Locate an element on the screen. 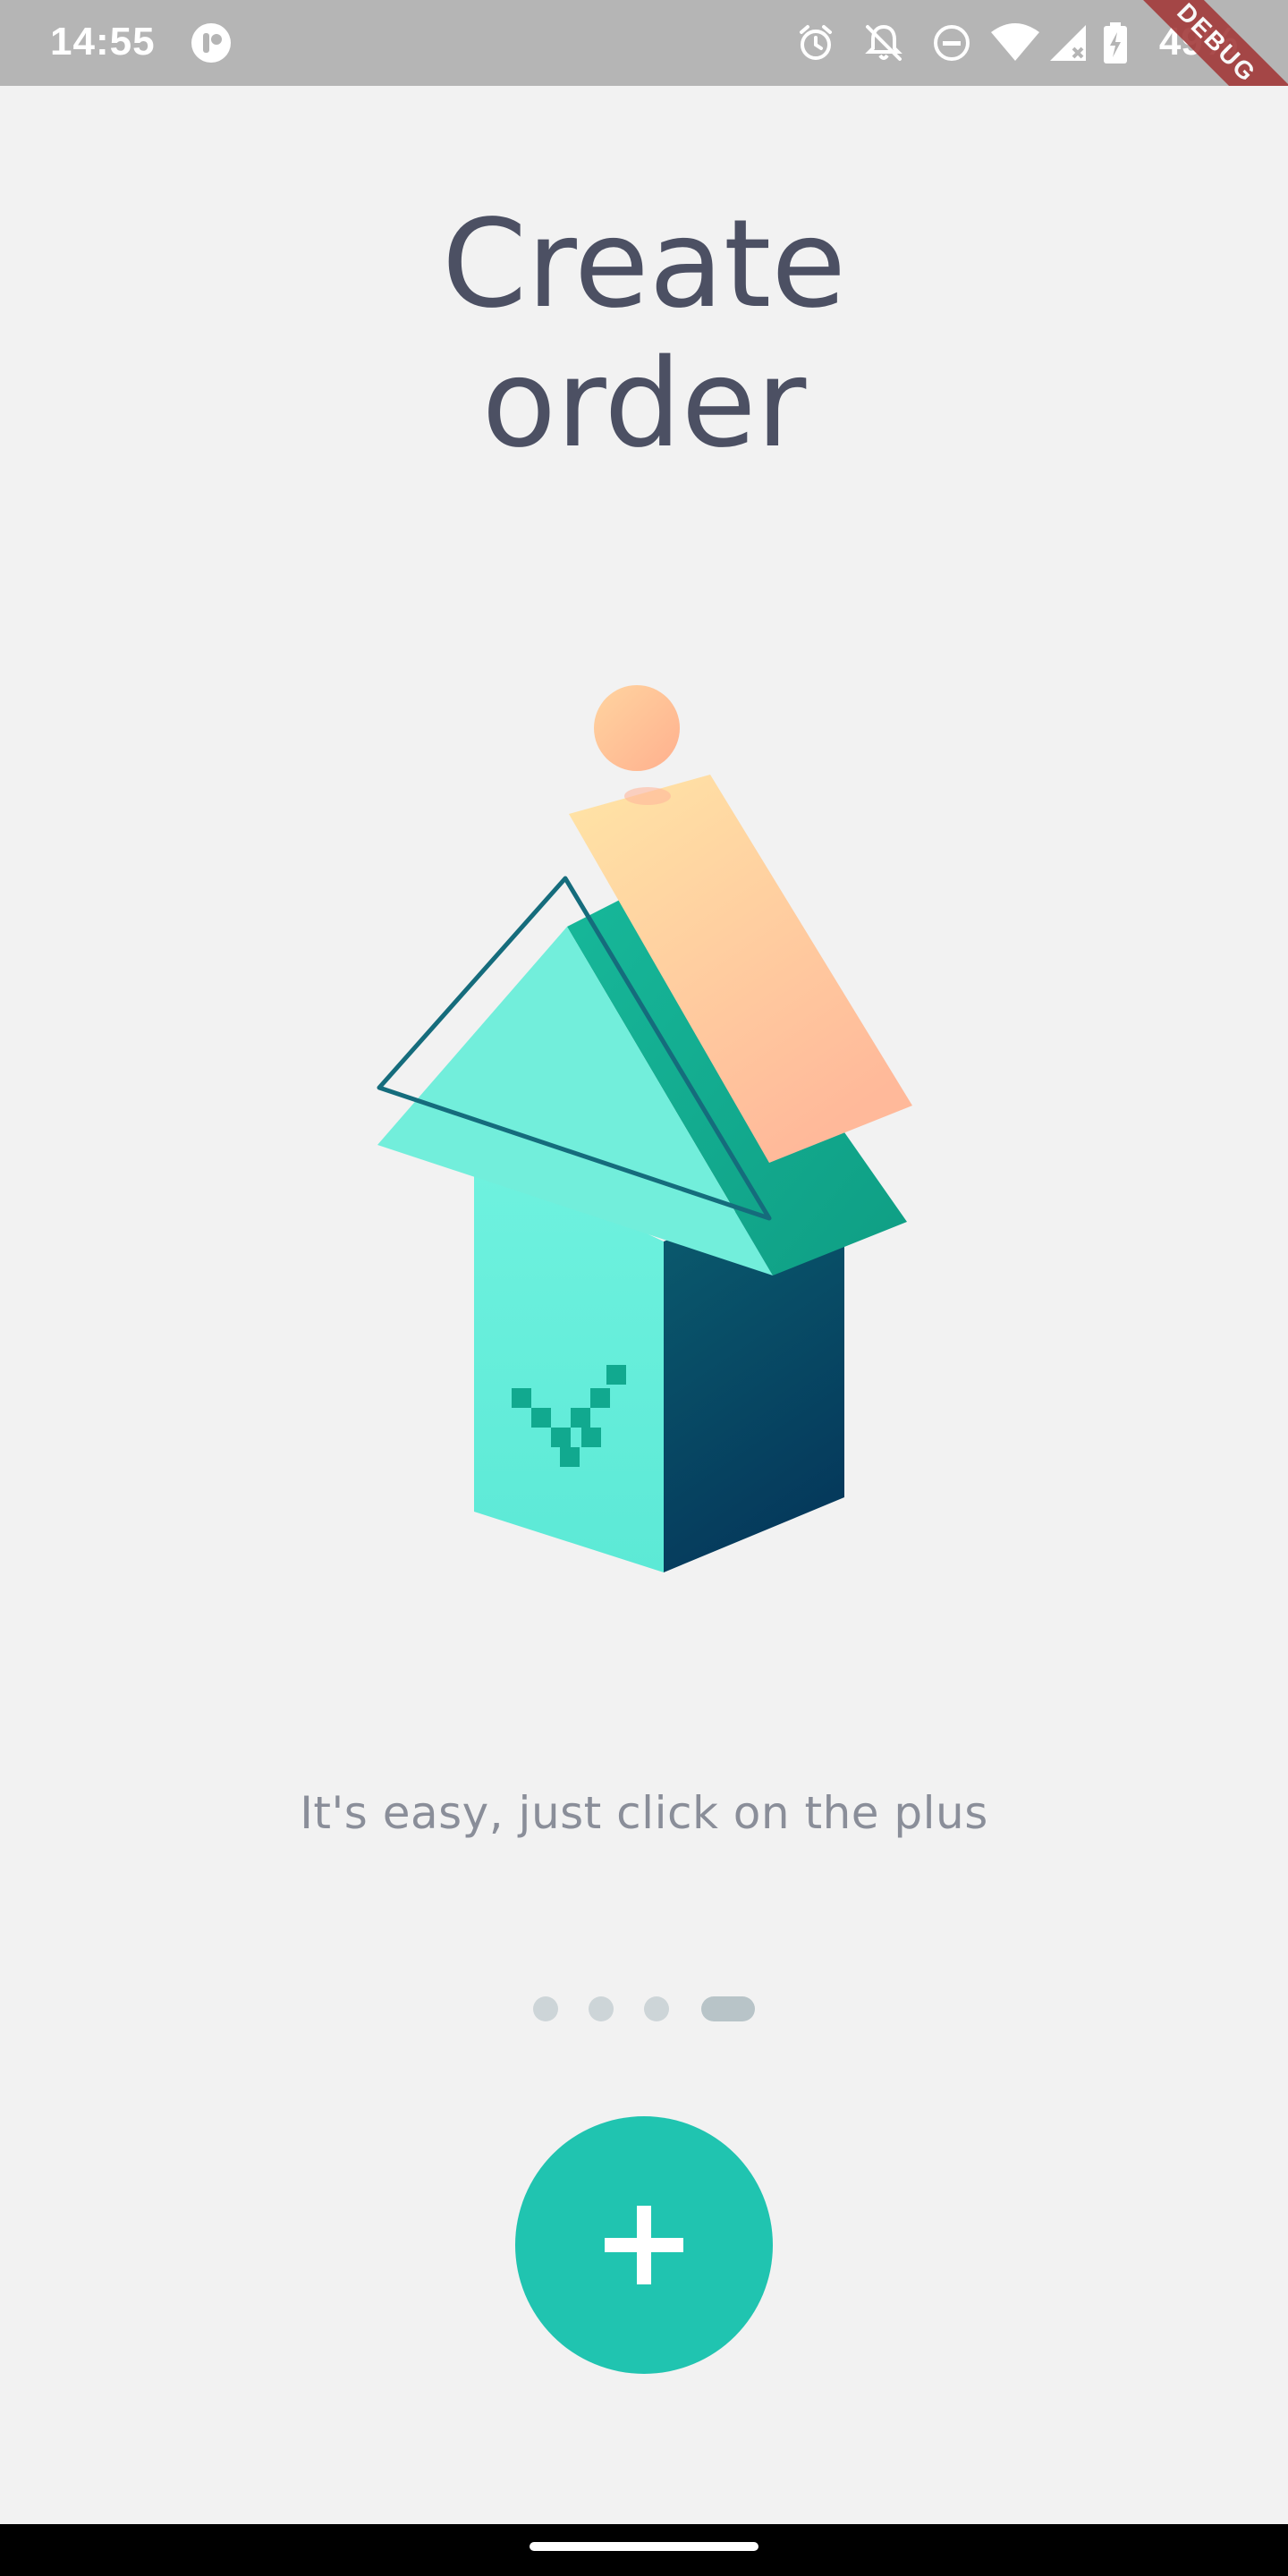 This screenshot has height=2576, width=1288. ball-shadow is located at coordinates (647, 796).